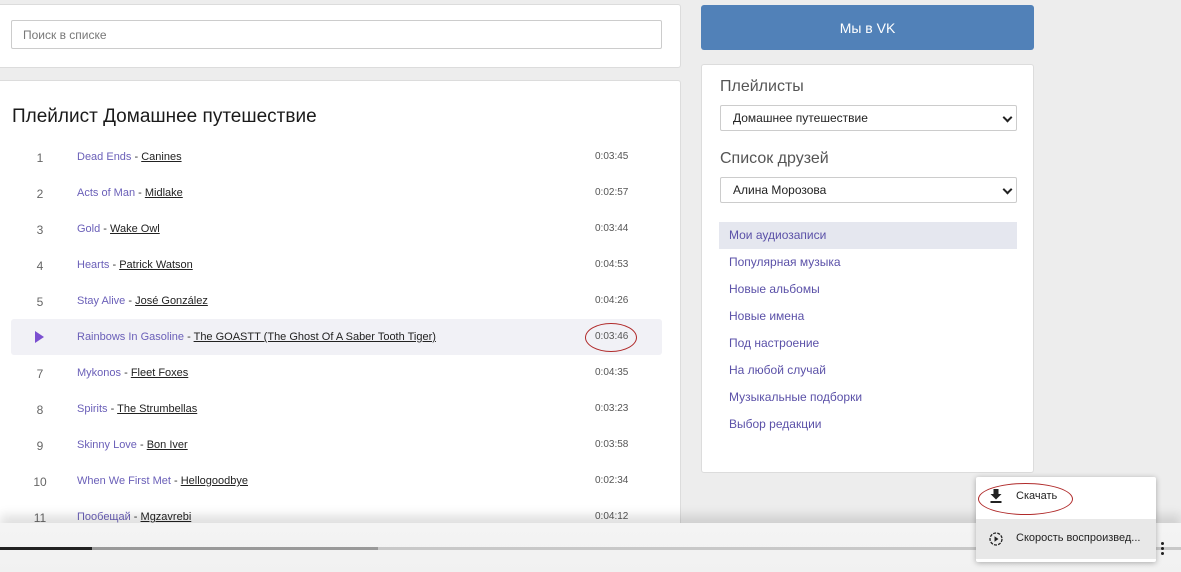 This screenshot has width=1181, height=572. I want to click on track-duration: 0:02:57, so click(612, 192).